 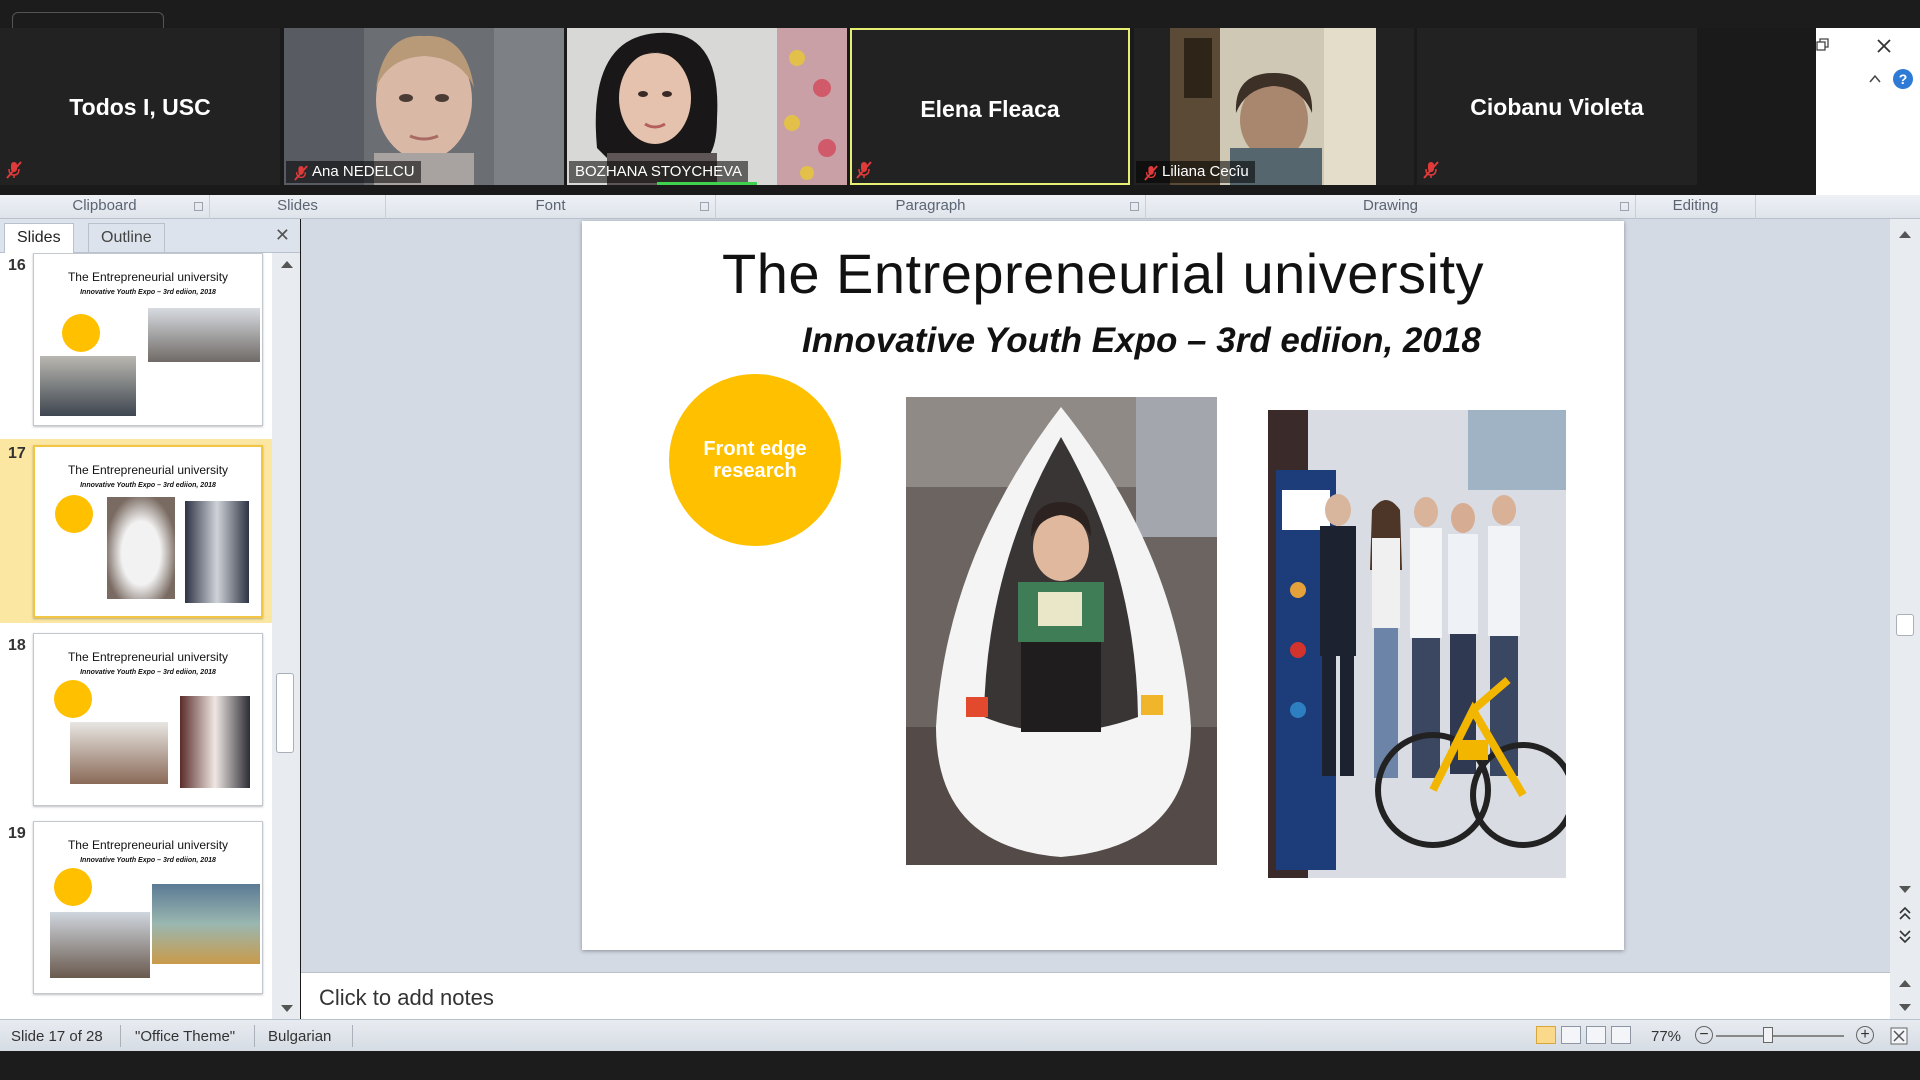 I want to click on participant-tile-ana: Ana NEDELCU, so click(x=424, y=106).